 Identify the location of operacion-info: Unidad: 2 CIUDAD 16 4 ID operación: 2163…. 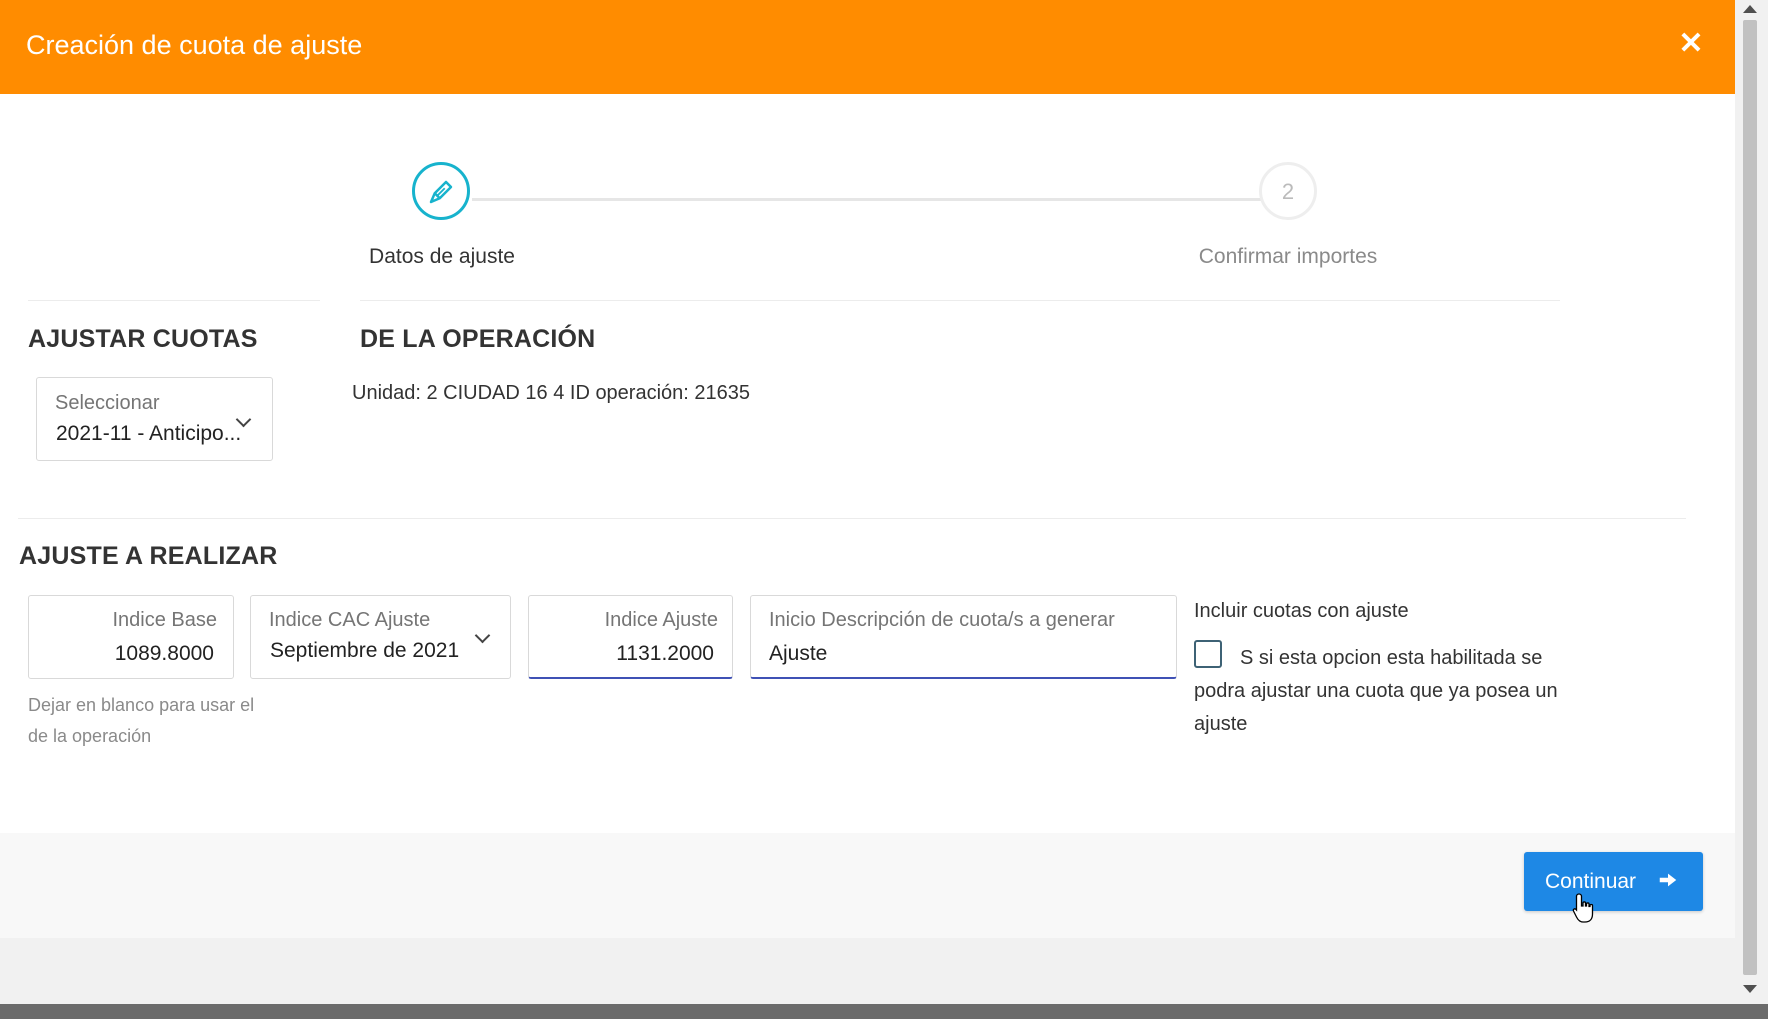
(551, 393).